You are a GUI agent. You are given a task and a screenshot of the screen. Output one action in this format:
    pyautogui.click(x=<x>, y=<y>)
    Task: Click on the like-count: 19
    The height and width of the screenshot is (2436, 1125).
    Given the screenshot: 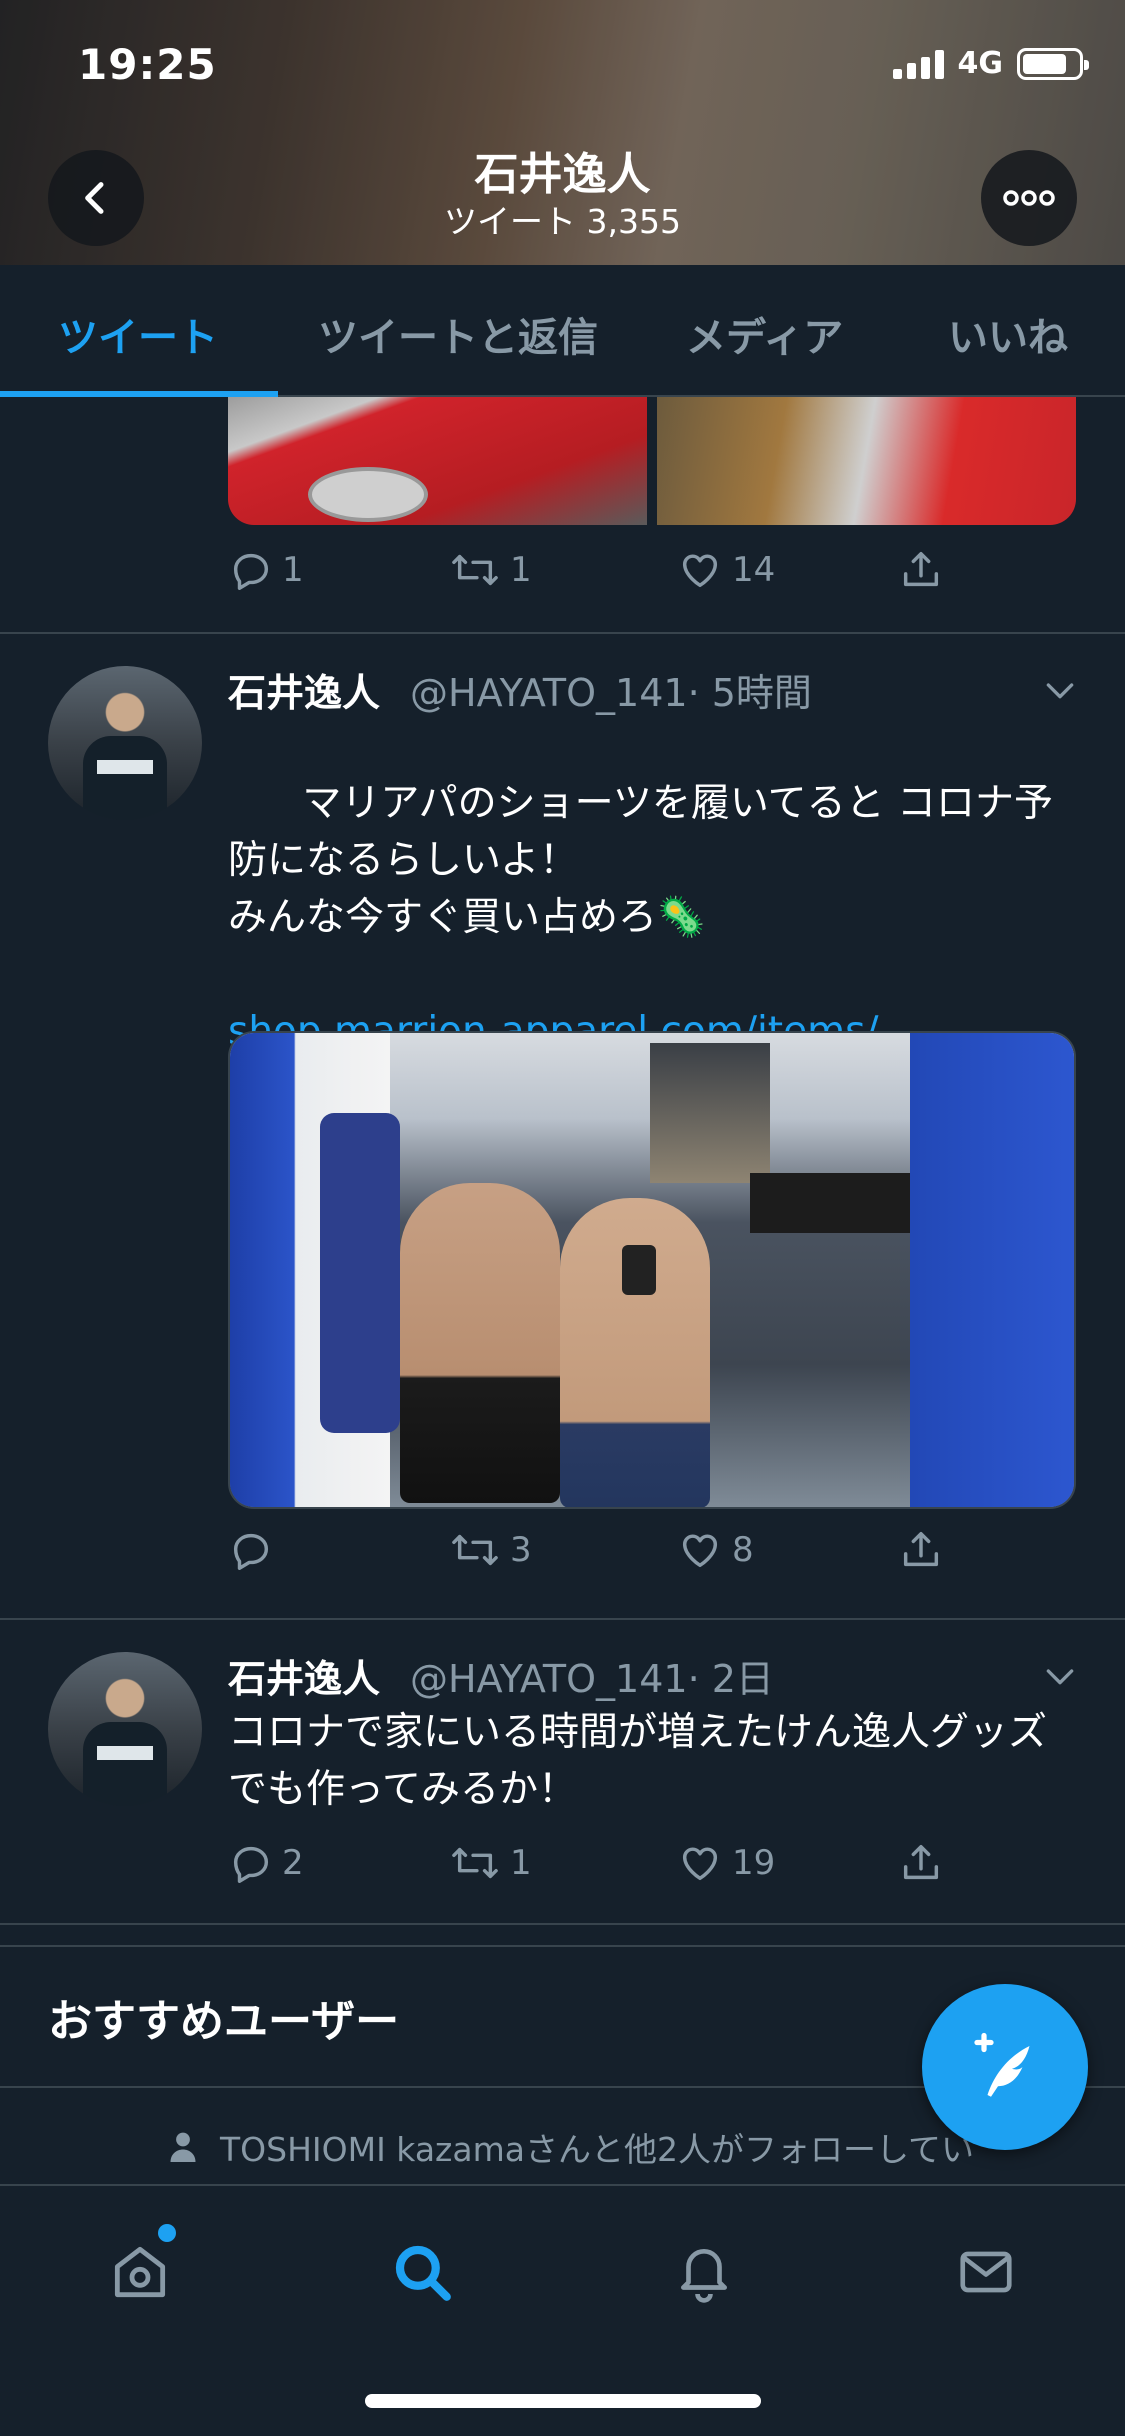 What is the action you would take?
    pyautogui.click(x=754, y=1863)
    